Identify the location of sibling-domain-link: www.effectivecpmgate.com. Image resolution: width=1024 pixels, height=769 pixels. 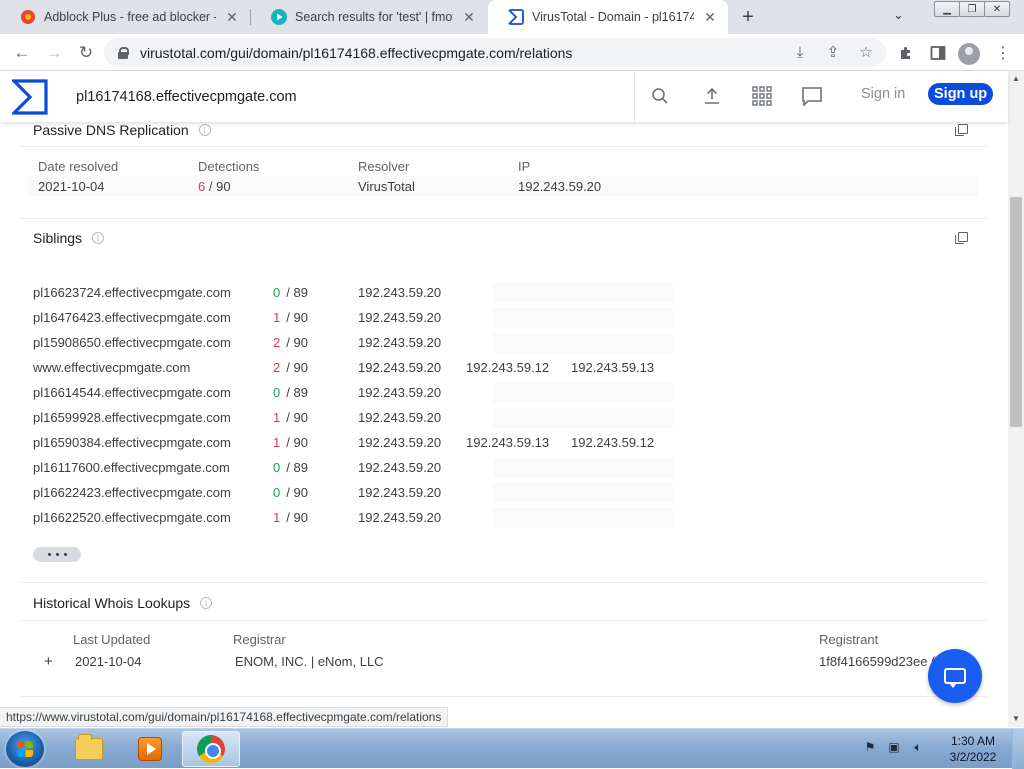
(111, 367).